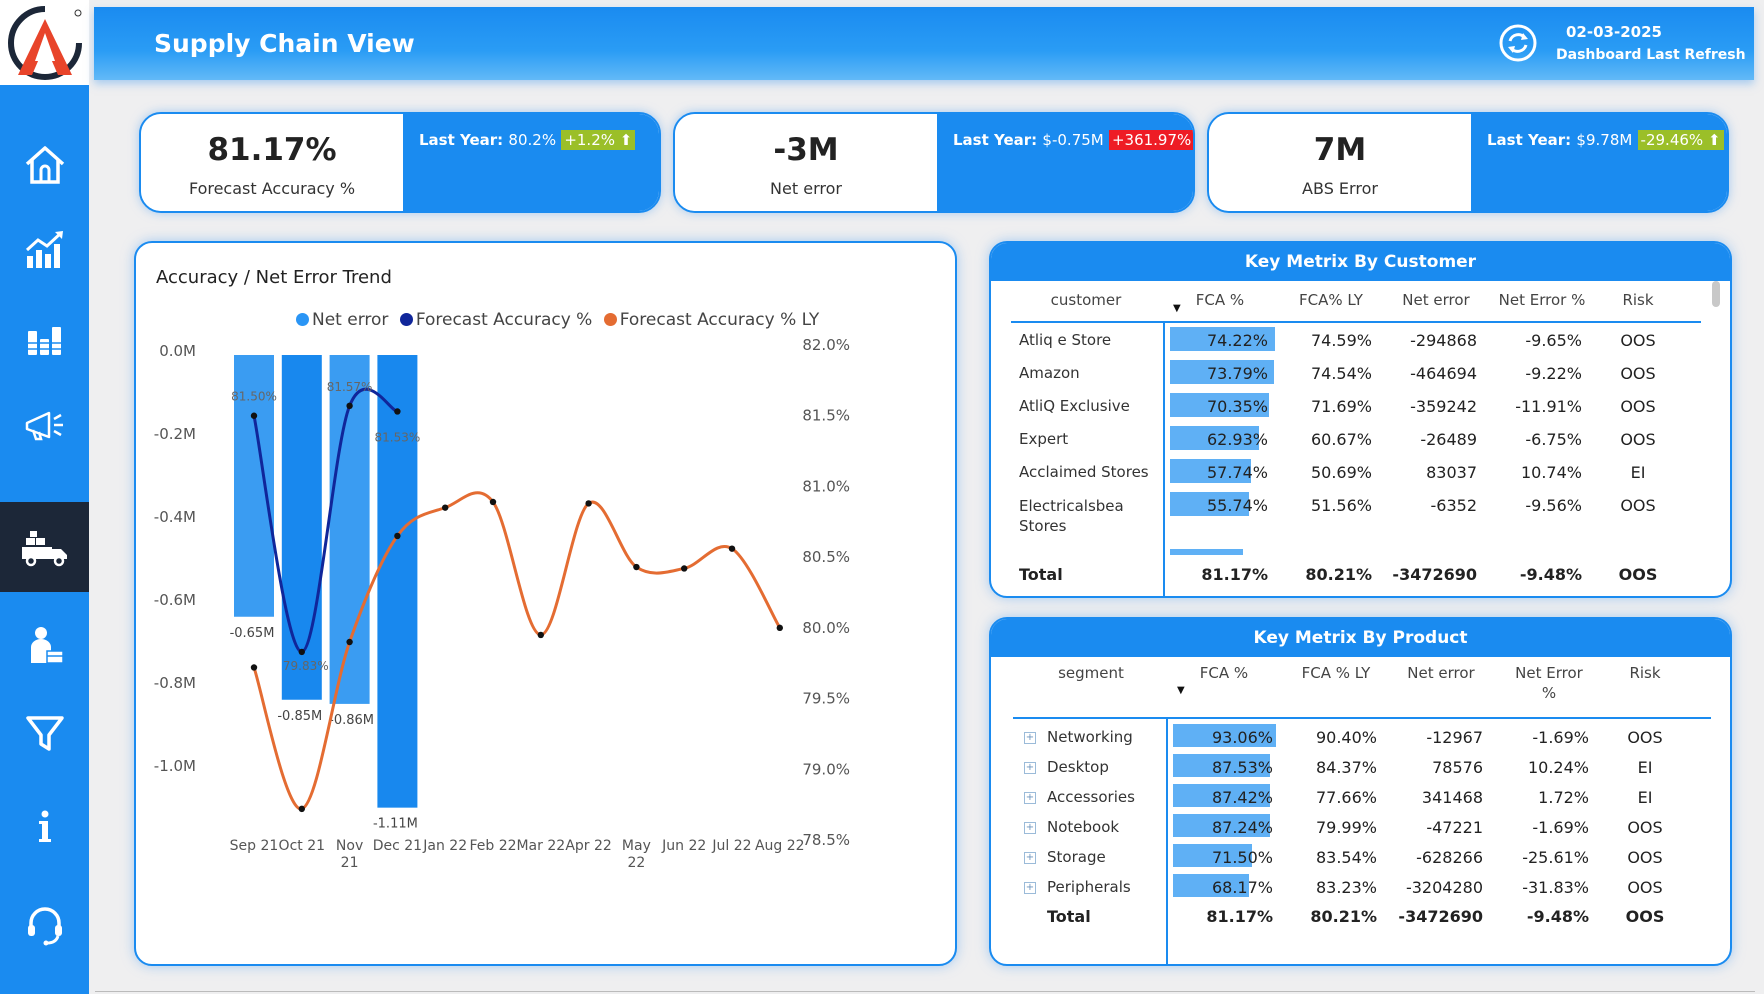 This screenshot has width=1764, height=994. I want to click on column-divider, so click(1164, 458).